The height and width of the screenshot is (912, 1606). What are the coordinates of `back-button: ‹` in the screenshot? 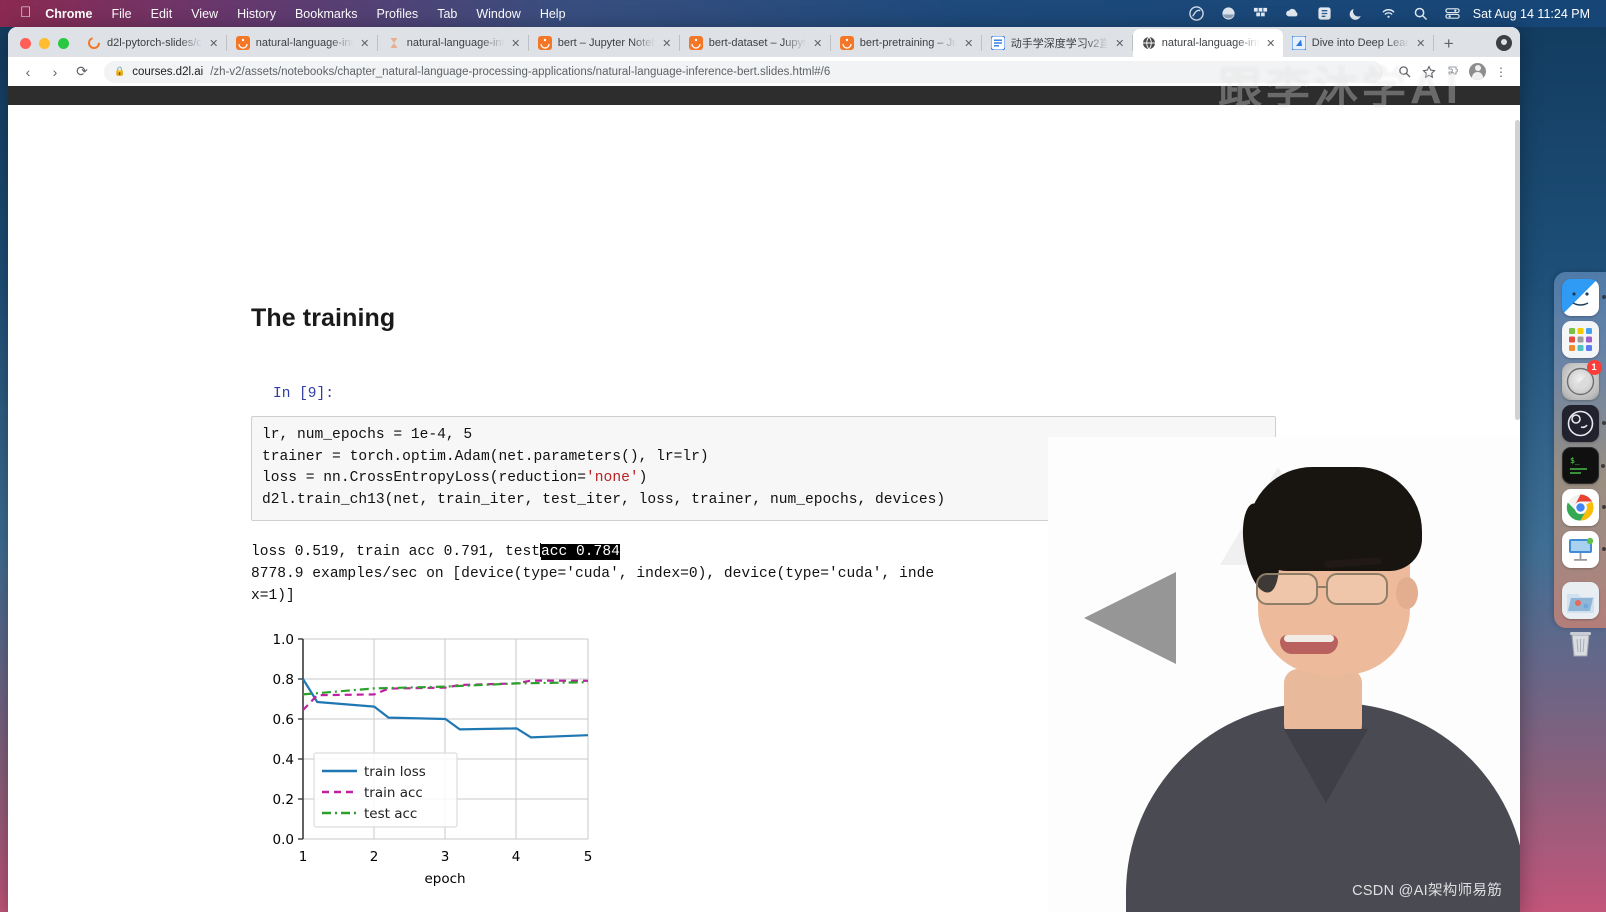 It's located at (28, 72).